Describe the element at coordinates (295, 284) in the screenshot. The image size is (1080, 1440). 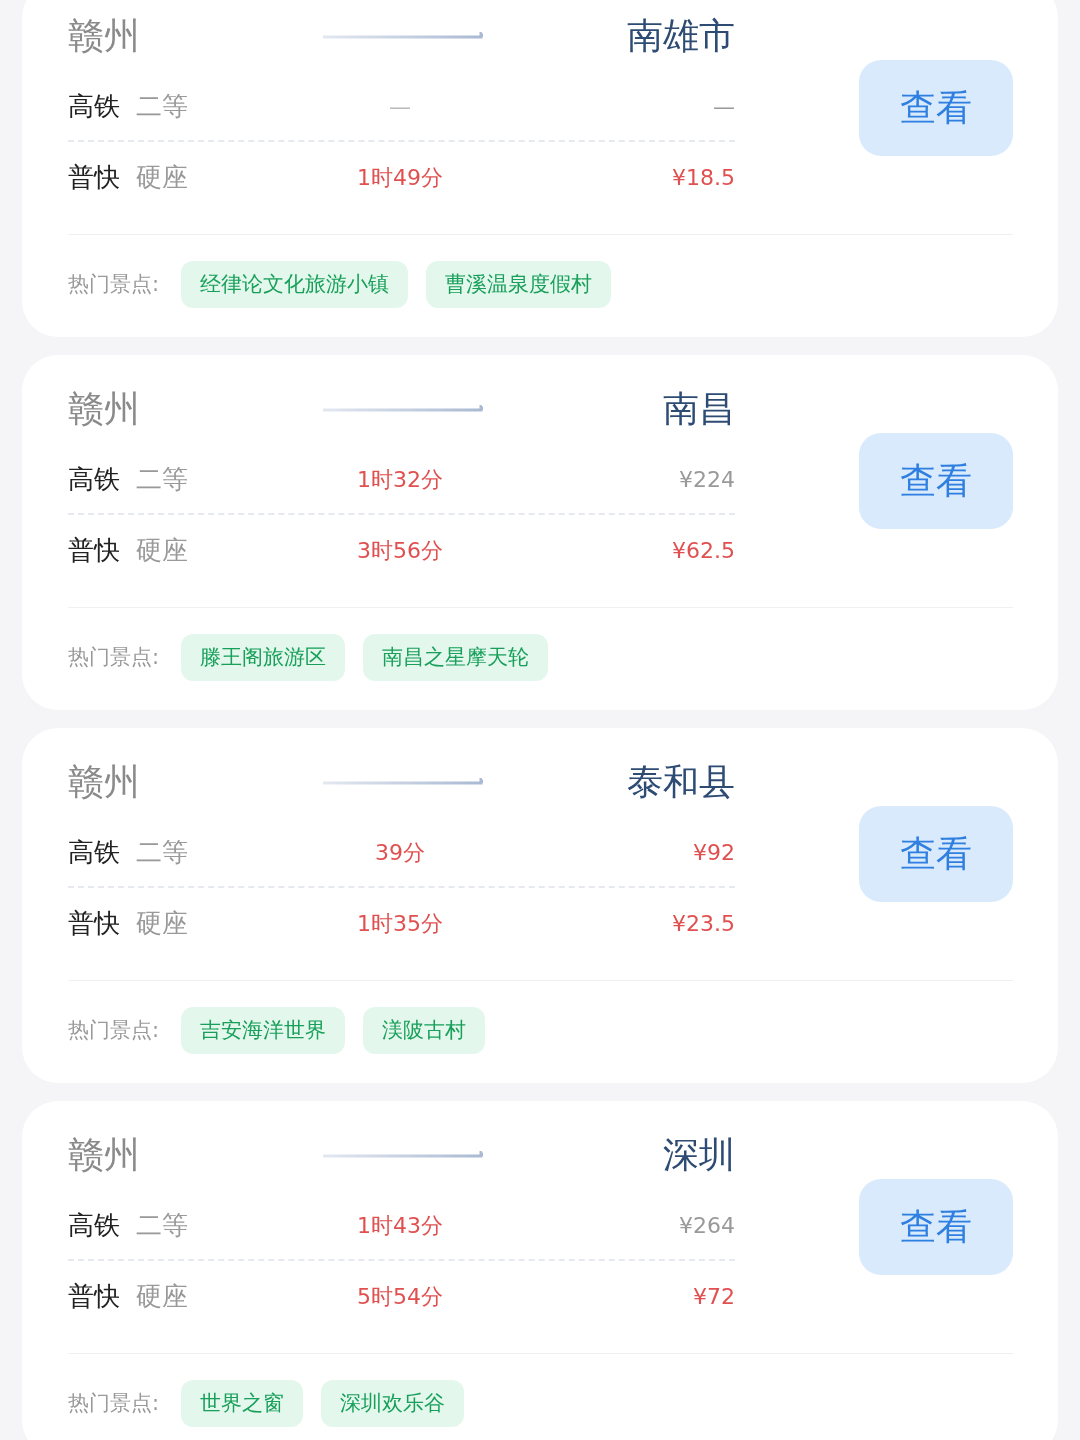
I see `spot-tag: 经律论文化旅游小镇` at that location.